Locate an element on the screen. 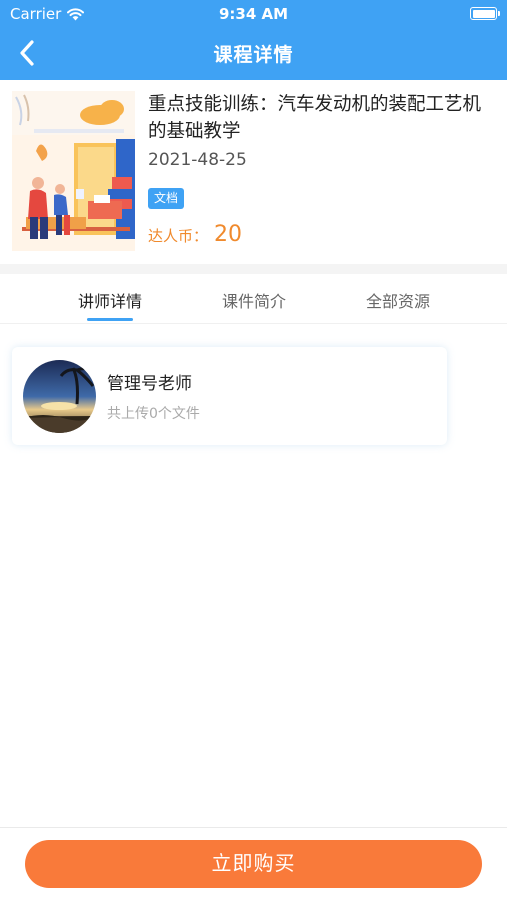 The width and height of the screenshot is (507, 900). app-header: Carrier 9:34 AM 课程详情 is located at coordinates (253, 40).